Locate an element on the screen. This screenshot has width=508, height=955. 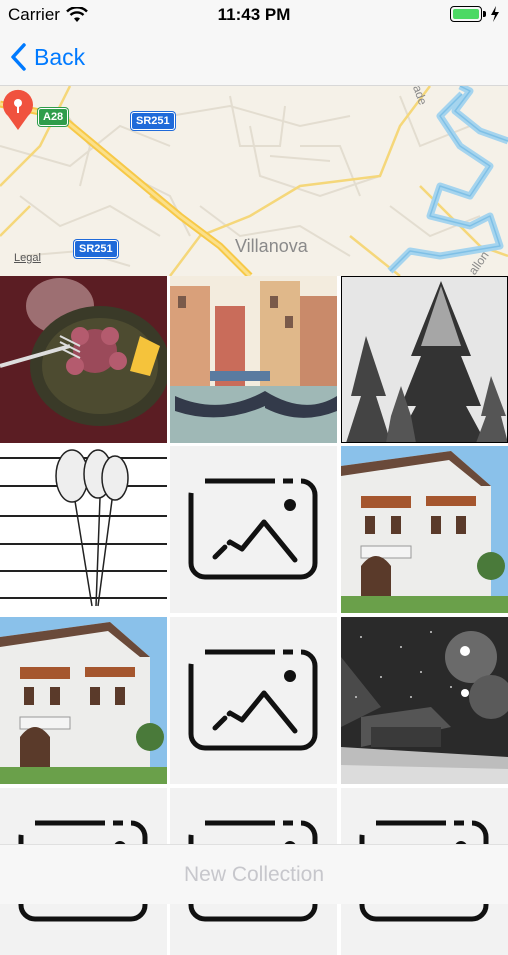
bottom-toolbar: New Collection is located at coordinates (254, 874).